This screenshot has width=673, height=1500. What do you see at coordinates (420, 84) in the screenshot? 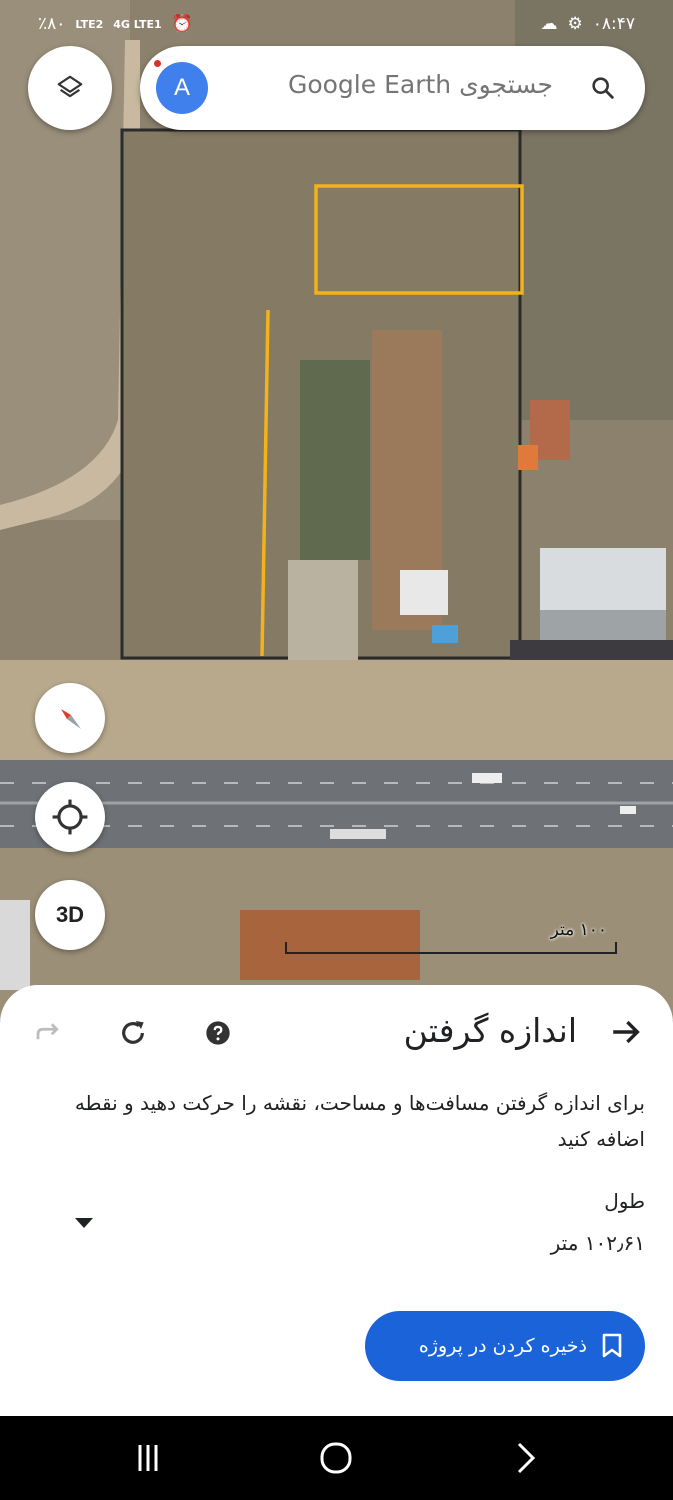
I see `search-placeholder: جستجوی Google Earth` at bounding box center [420, 84].